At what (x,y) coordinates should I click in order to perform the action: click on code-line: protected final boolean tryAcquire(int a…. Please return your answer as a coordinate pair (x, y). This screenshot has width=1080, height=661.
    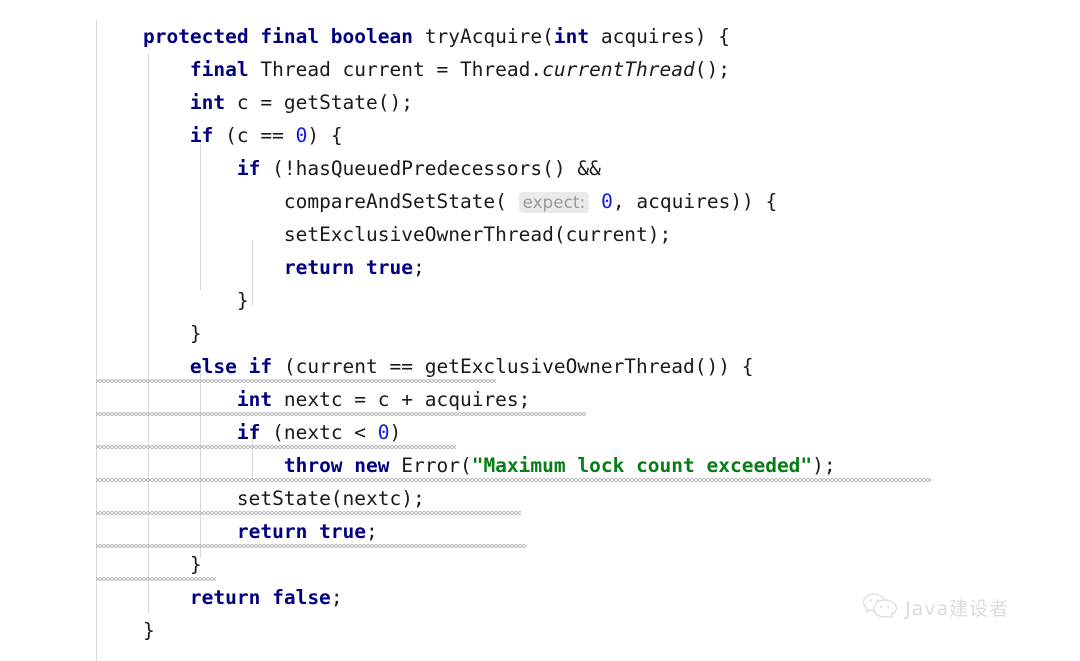
    Looking at the image, I should click on (413, 36).